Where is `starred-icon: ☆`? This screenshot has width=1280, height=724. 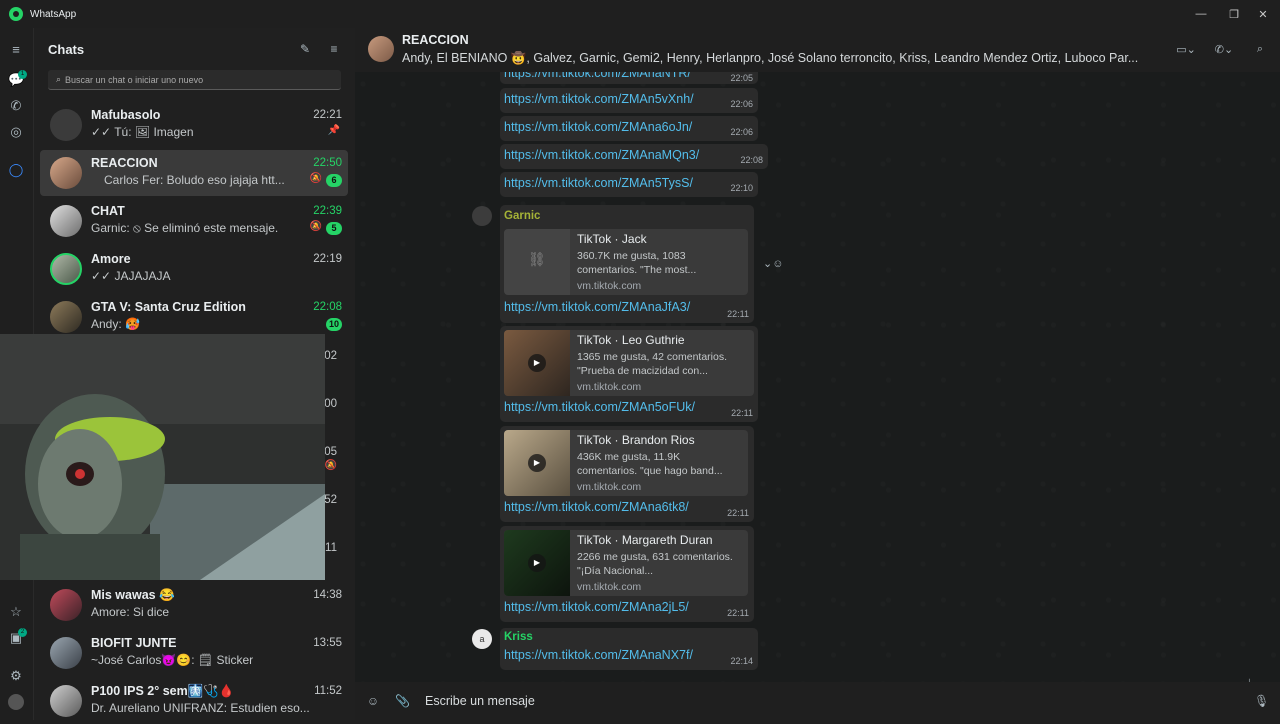
starred-icon: ☆ is located at coordinates (16, 612).